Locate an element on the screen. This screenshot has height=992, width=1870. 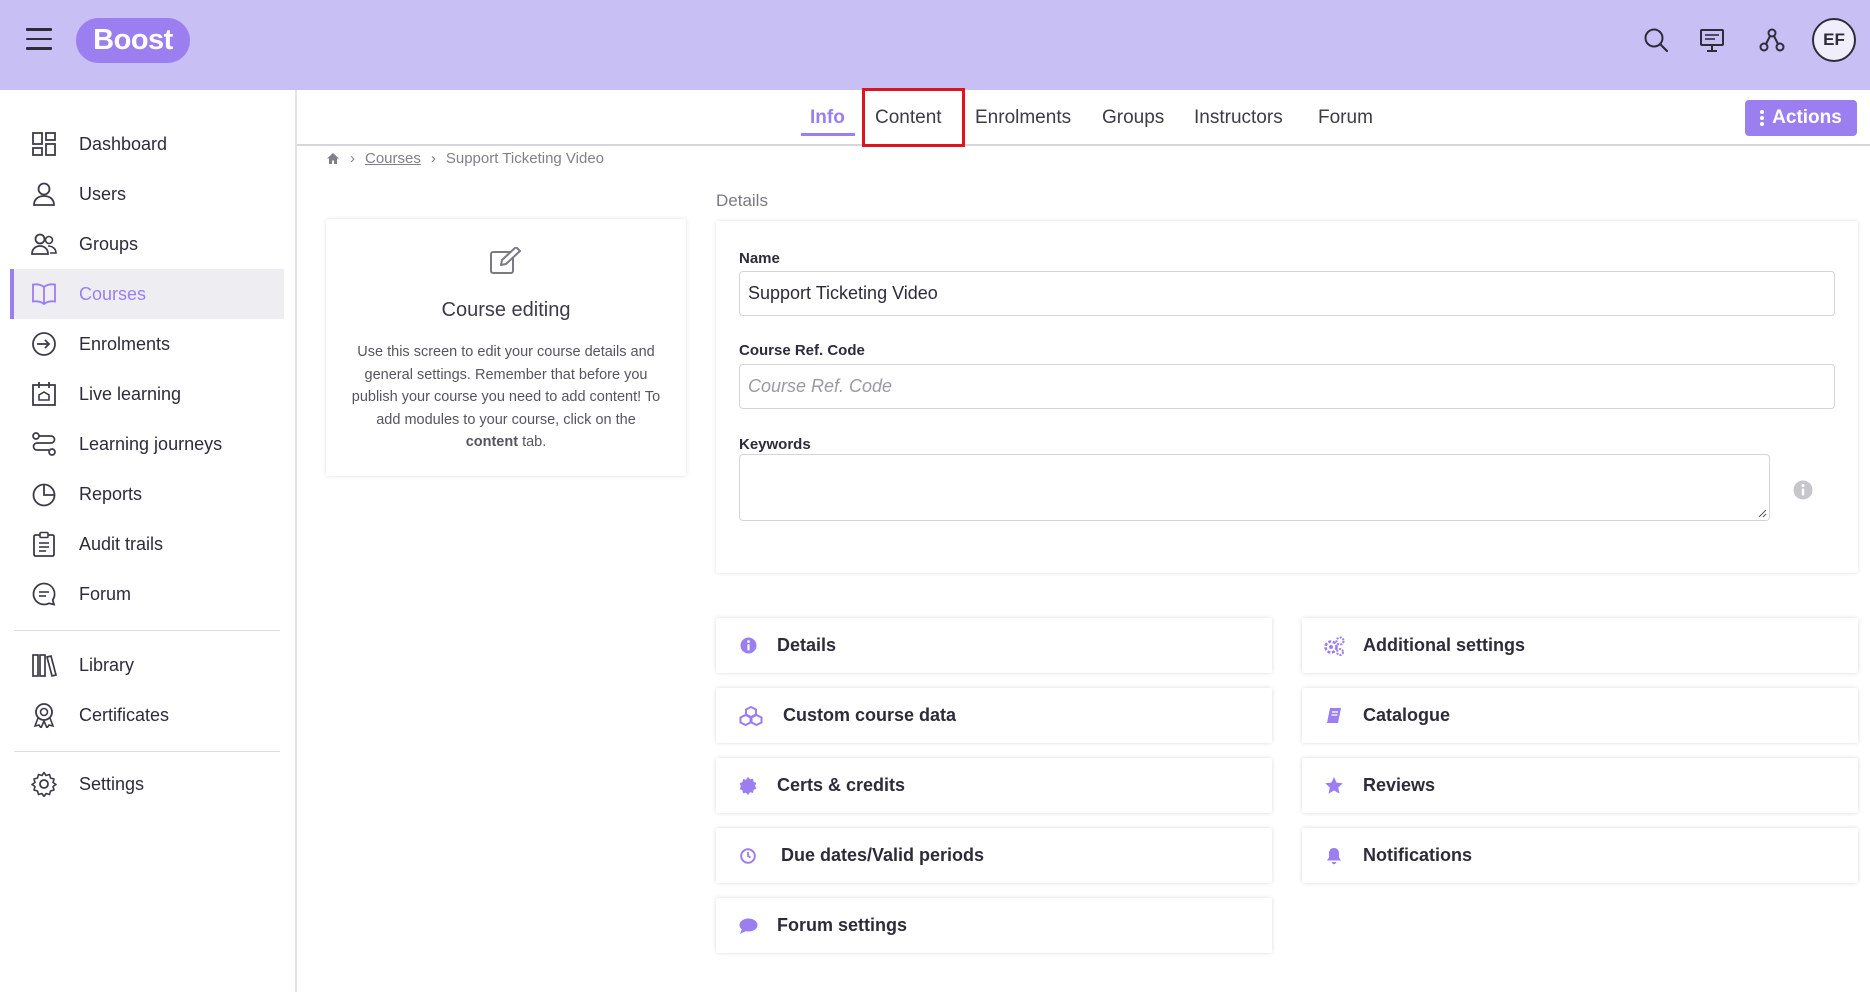
sidebar-item-learning-journeys: Learning journeys is located at coordinates (147, 444).